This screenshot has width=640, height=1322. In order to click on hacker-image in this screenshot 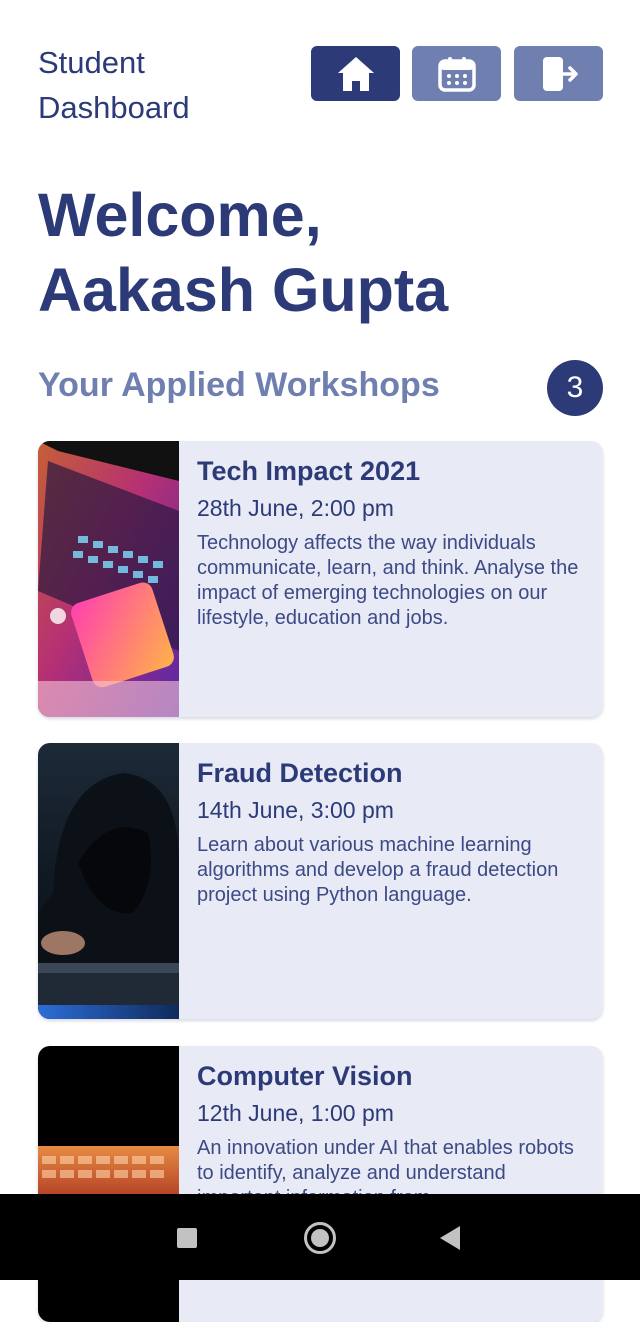, I will do `click(108, 881)`.